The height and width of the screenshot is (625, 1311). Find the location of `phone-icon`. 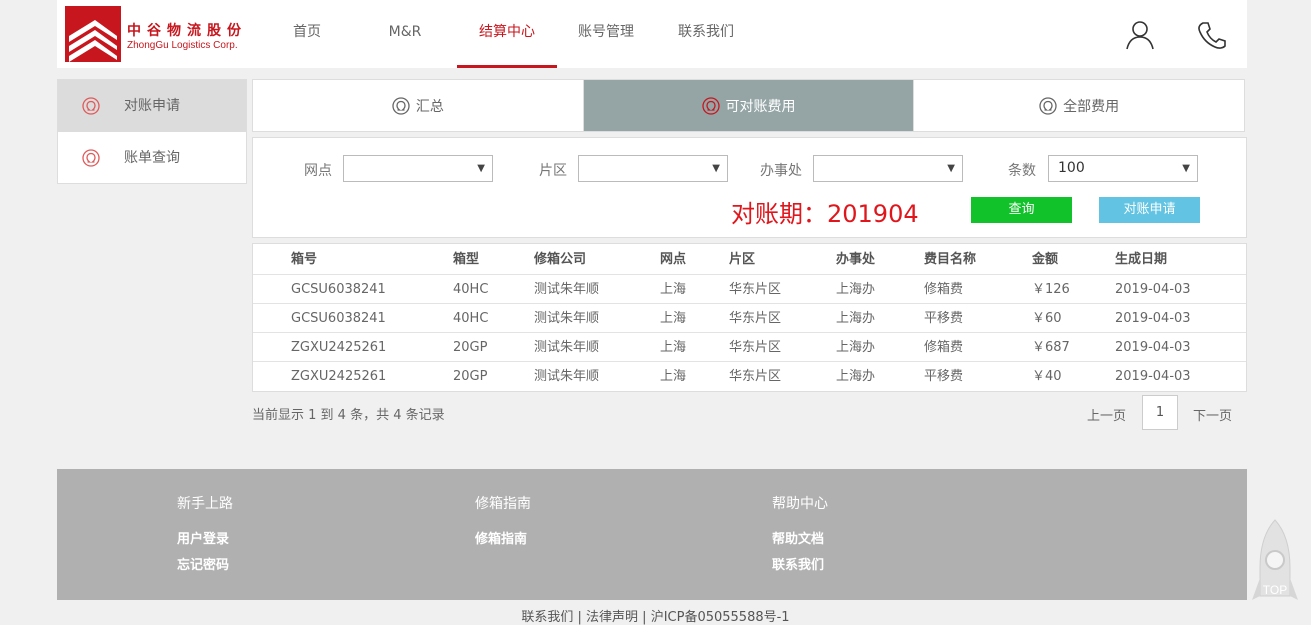

phone-icon is located at coordinates (1212, 35).